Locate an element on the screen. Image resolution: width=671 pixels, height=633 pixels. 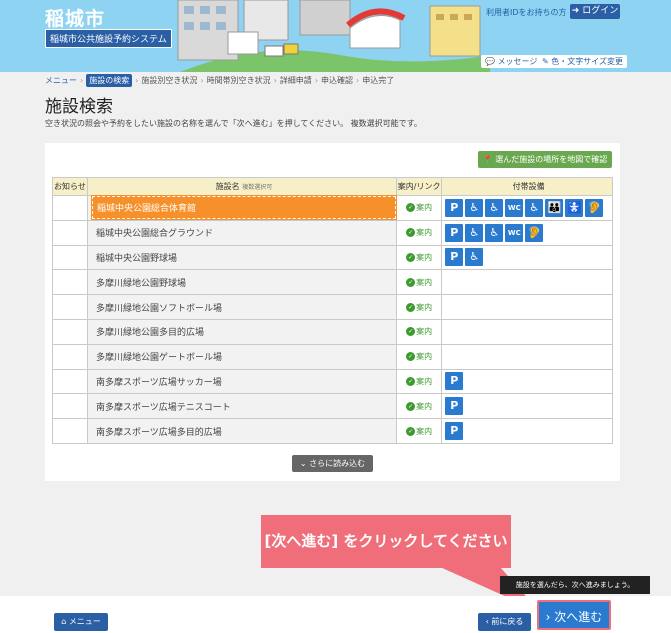
breadcrumb-item: 施設別空き状況 is located at coordinates (169, 80).